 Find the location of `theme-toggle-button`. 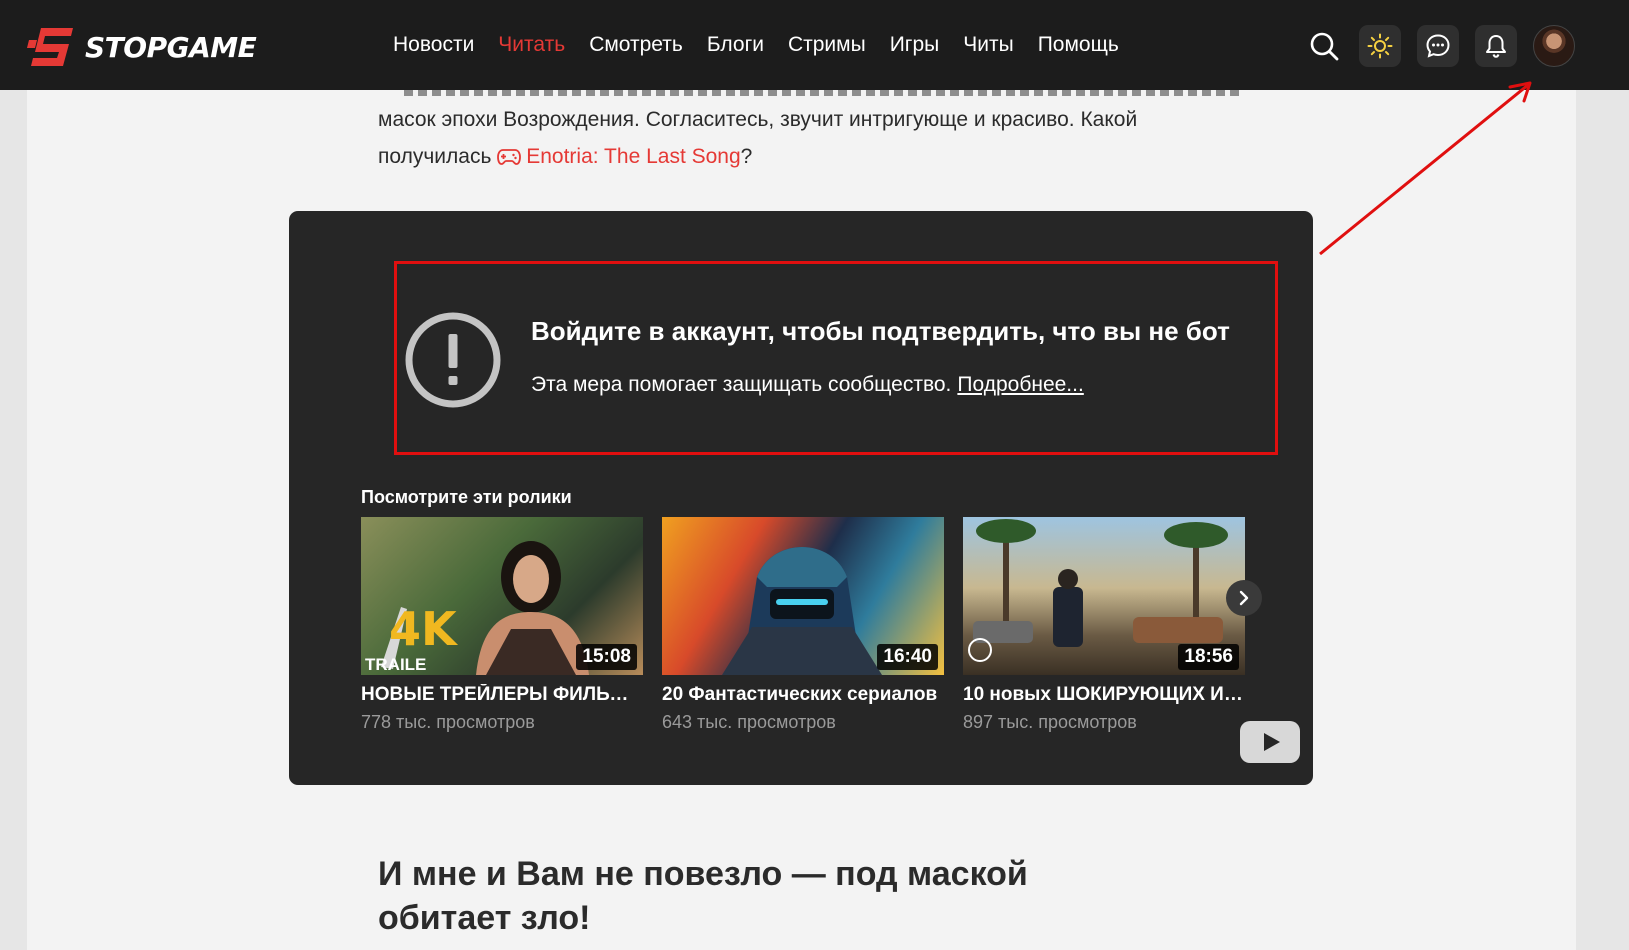

theme-toggle-button is located at coordinates (1380, 46).